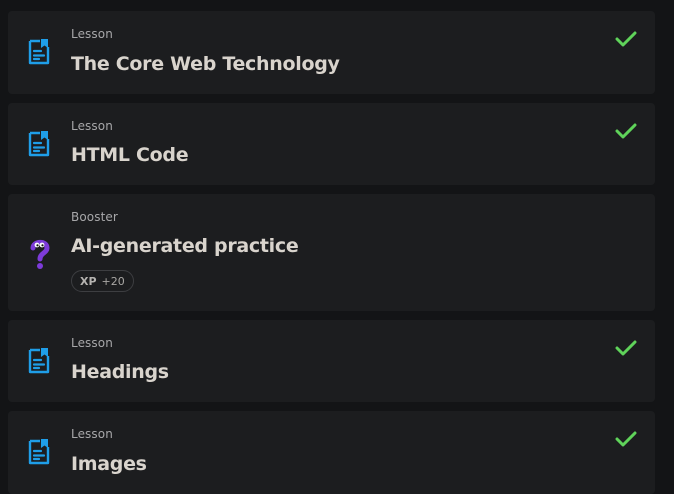 Image resolution: width=674 pixels, height=494 pixels. Describe the element at coordinates (40, 254) in the screenshot. I see `question-mark-mascot-icon` at that location.